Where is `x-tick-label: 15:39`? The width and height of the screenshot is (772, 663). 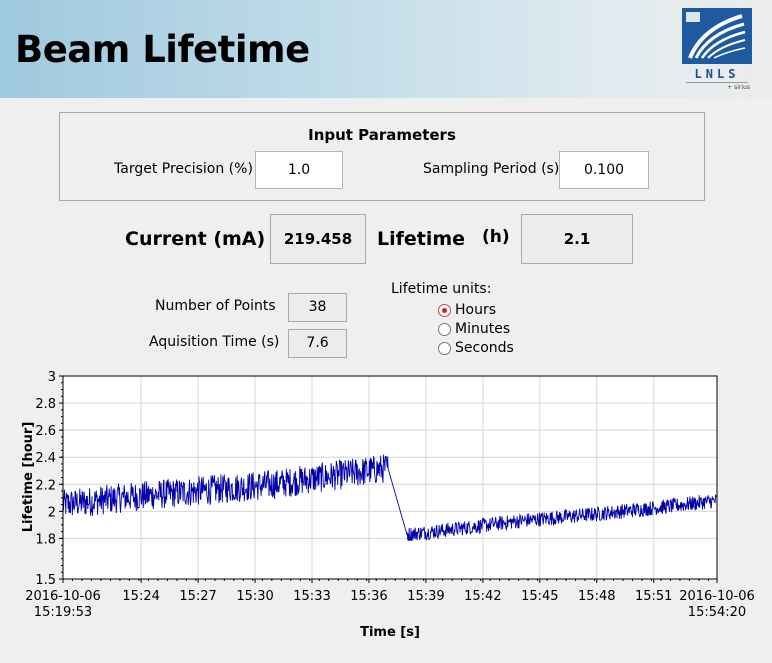
x-tick-label: 15:39 is located at coordinates (425, 596).